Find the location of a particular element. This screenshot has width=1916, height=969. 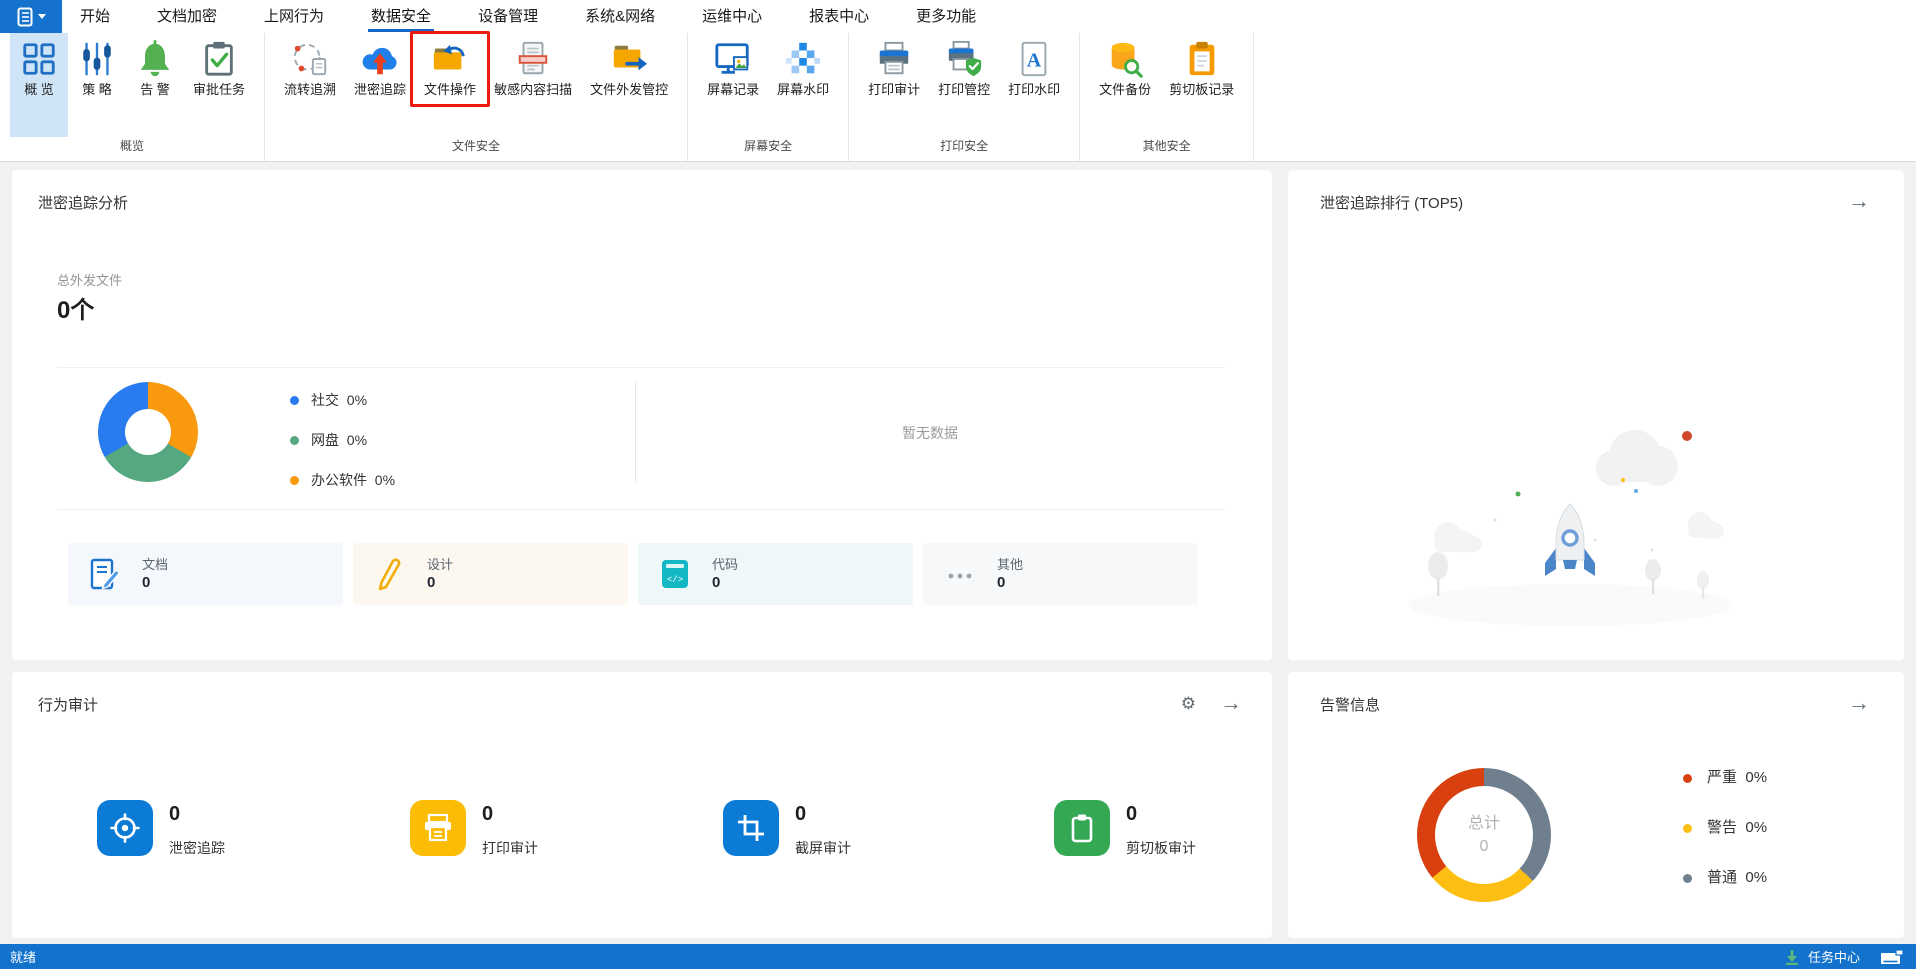

alert-total-label: 总计 is located at coordinates (1483, 823).